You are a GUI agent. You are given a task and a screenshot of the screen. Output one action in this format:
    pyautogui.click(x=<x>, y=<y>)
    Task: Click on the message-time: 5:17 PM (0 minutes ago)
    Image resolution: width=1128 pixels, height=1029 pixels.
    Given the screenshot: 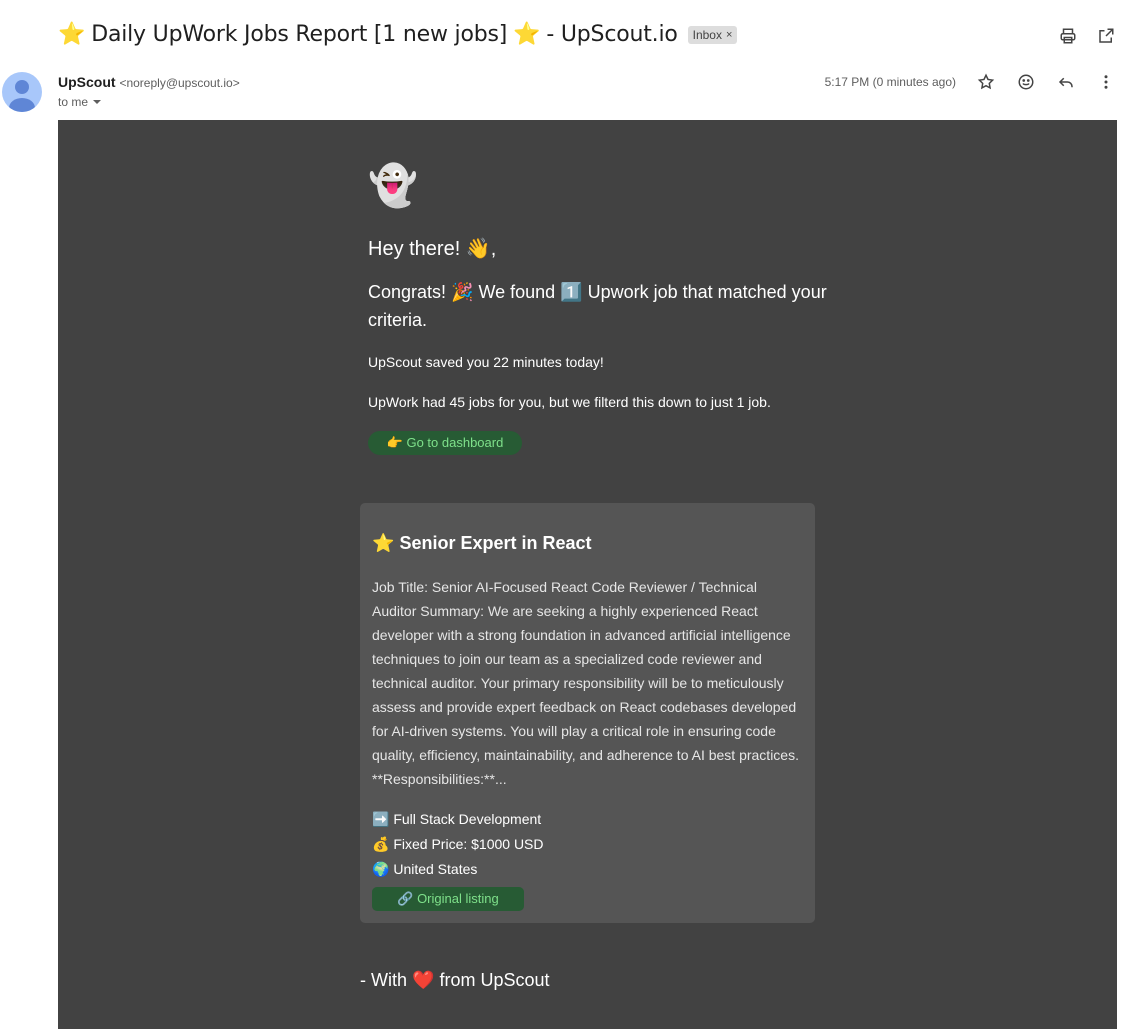 What is the action you would take?
    pyautogui.click(x=890, y=82)
    